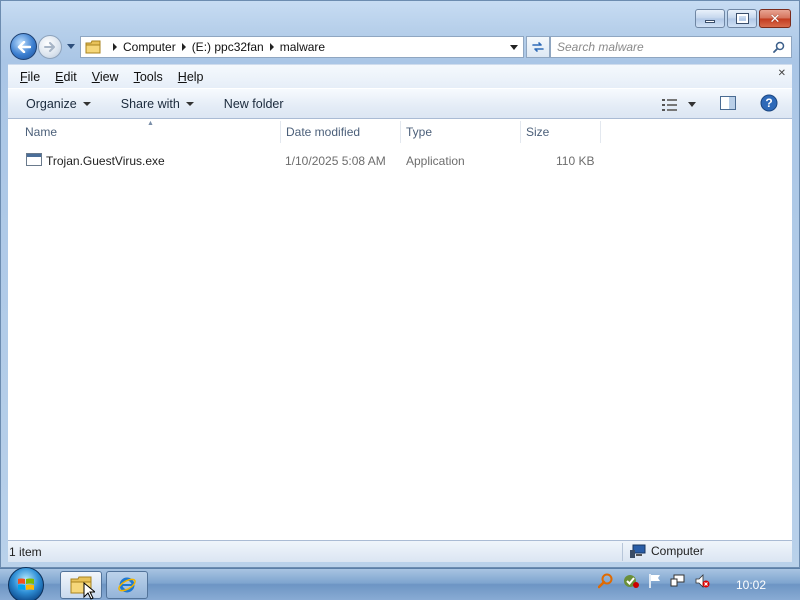  I want to click on back-button, so click(23, 46).